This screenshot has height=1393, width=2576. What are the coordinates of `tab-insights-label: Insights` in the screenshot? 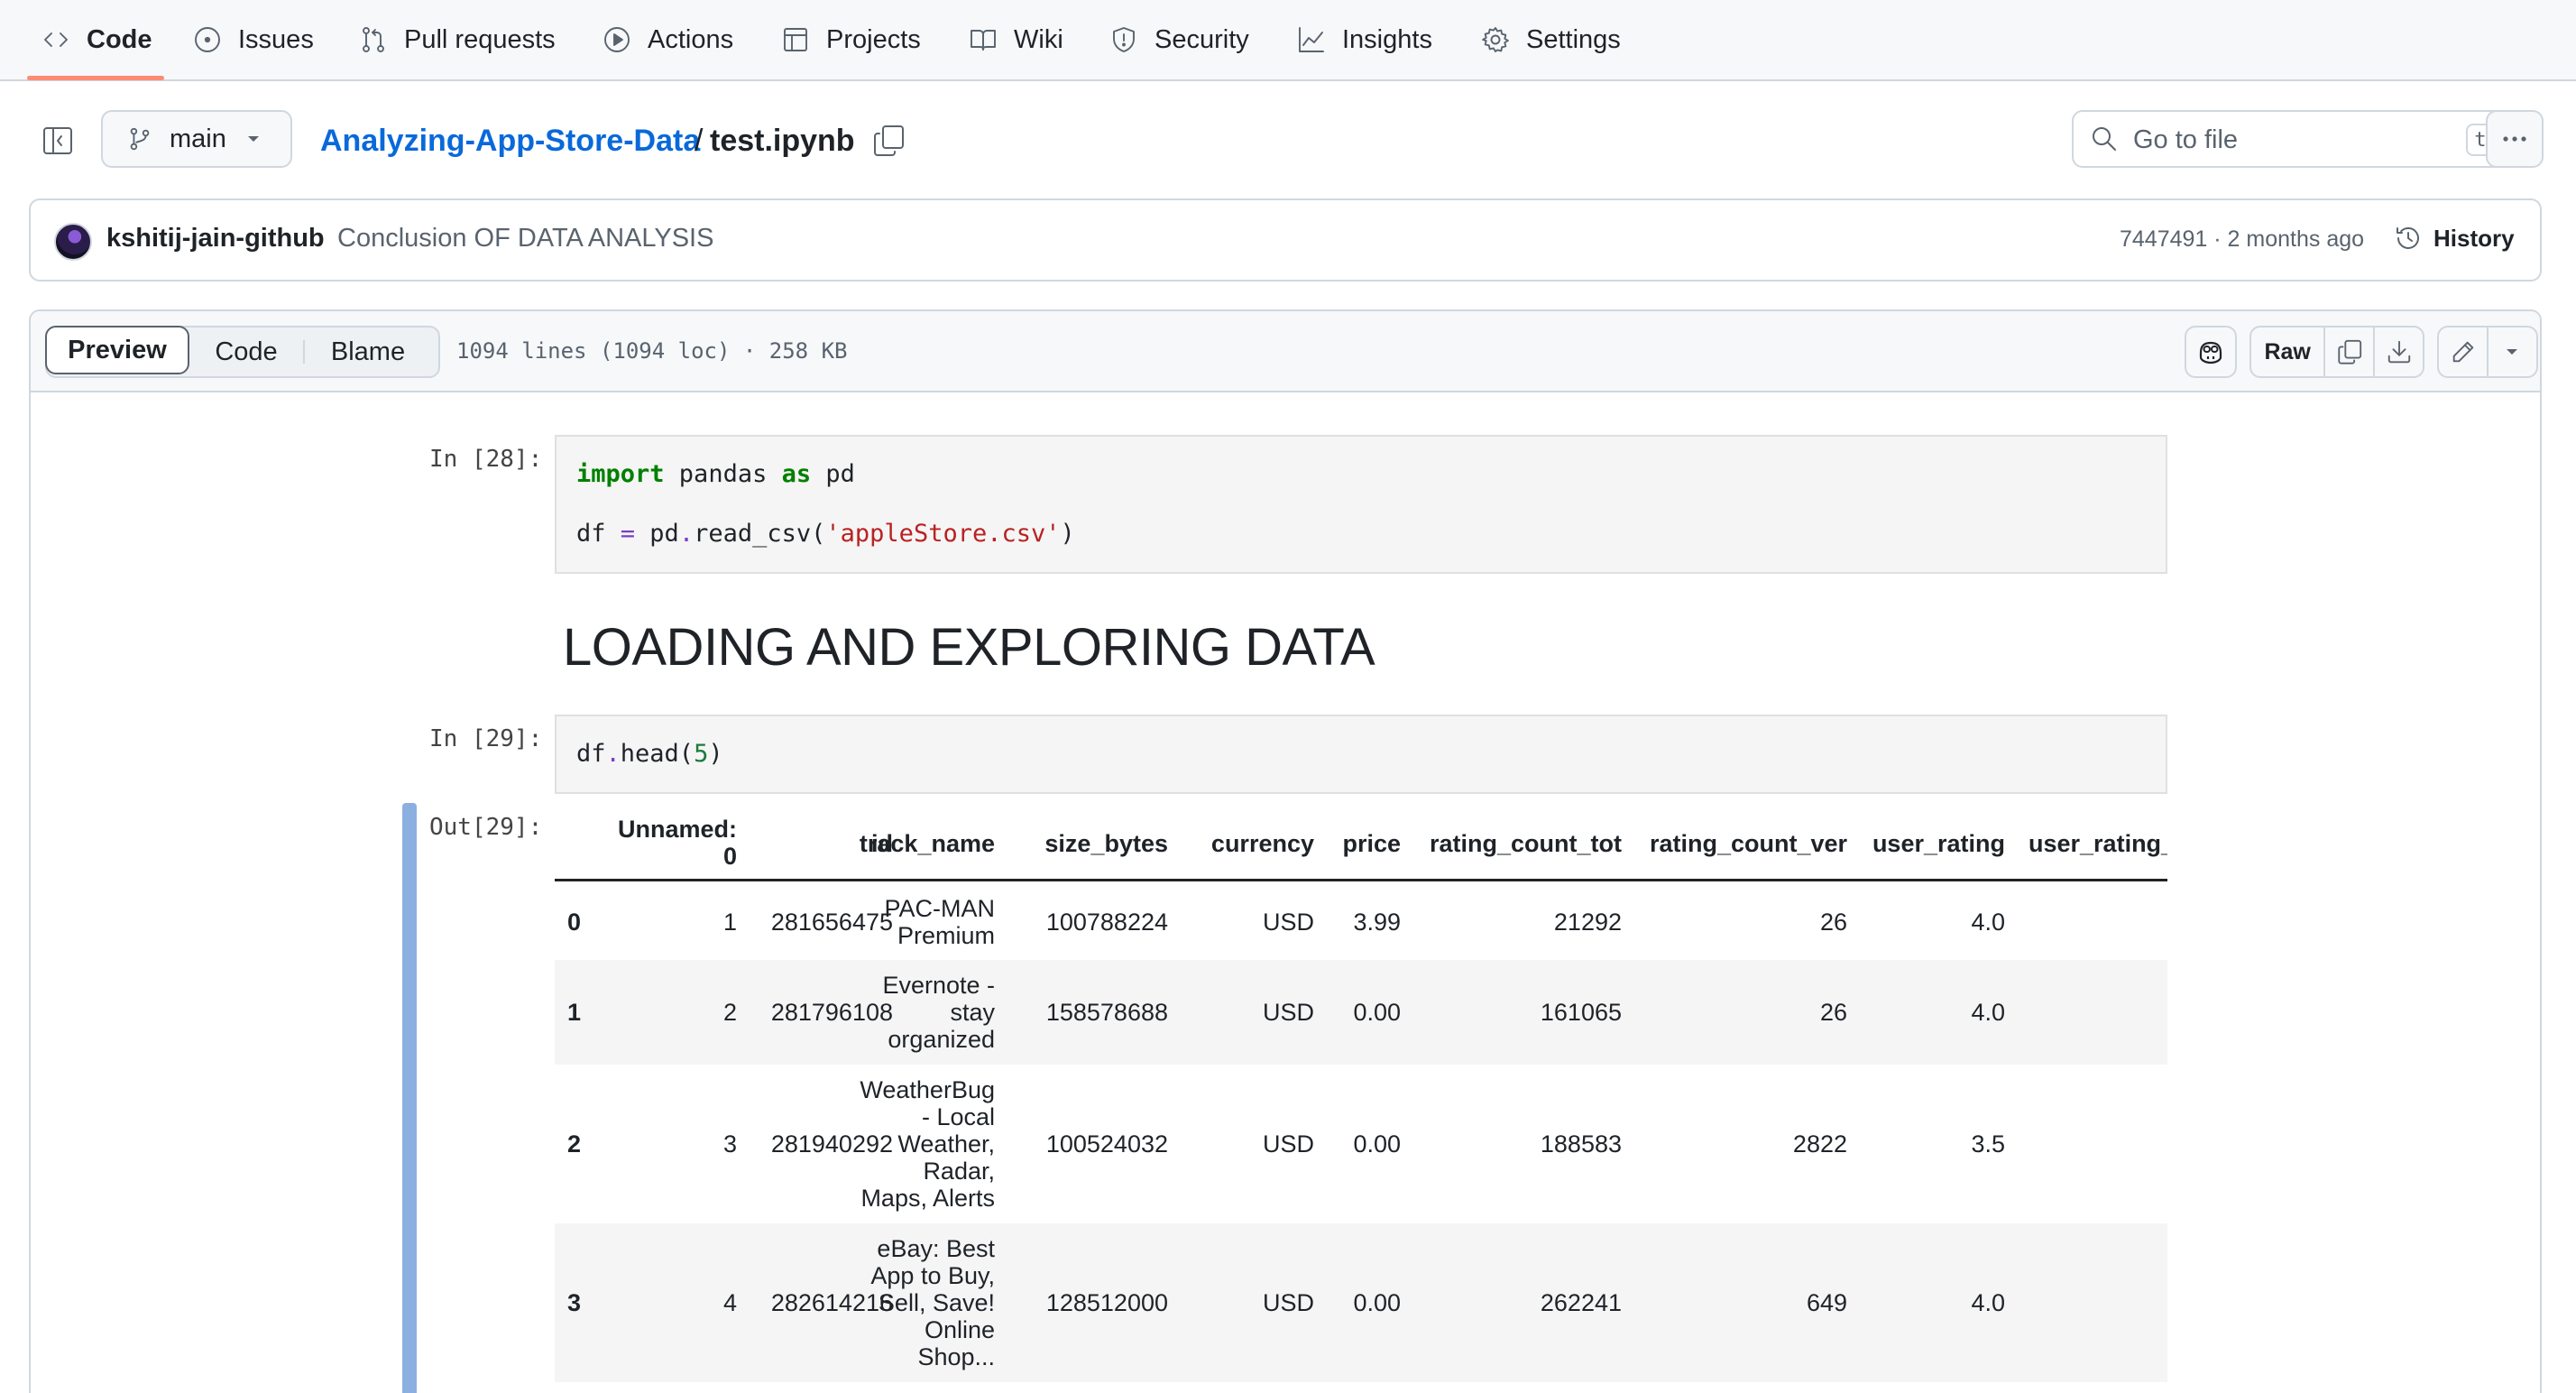 It's located at (1387, 39).